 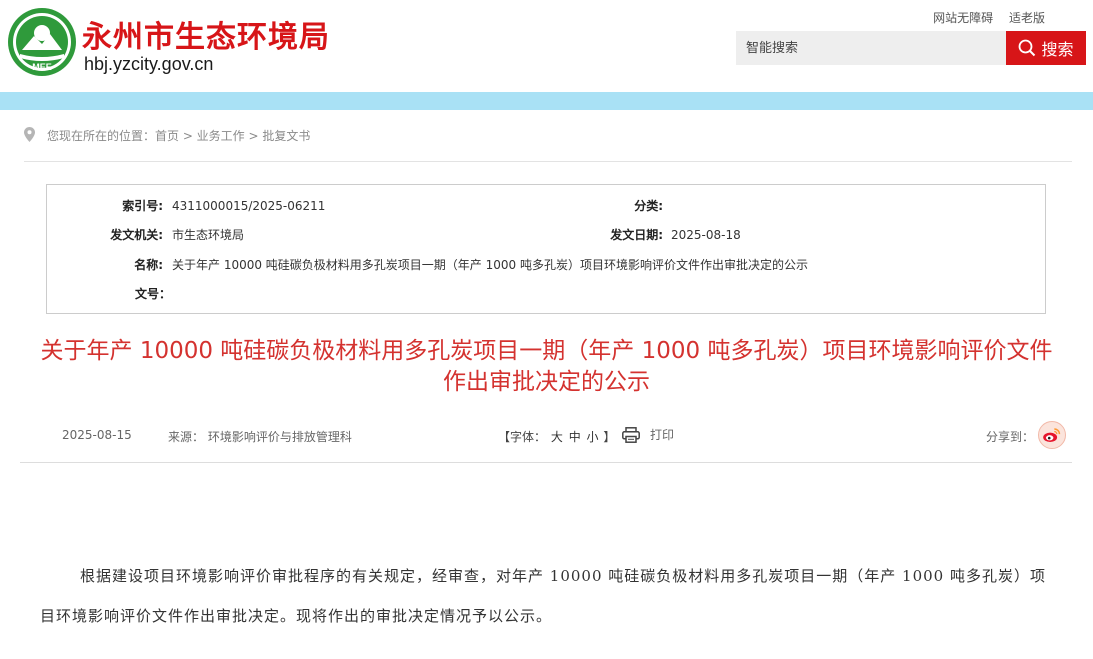 I want to click on print-label: 打印, so click(x=662, y=435).